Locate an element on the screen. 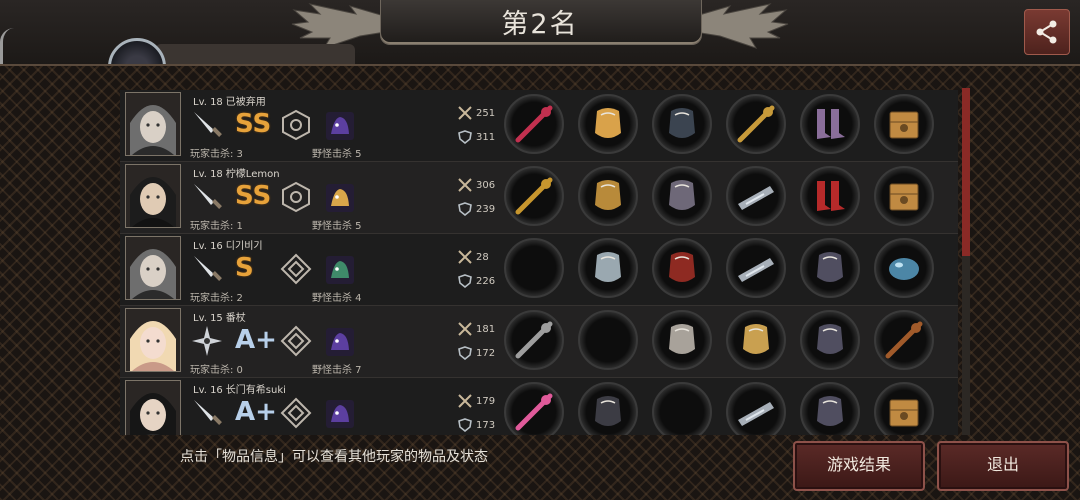 The image size is (1080, 500). player-row: Lv. 16 디기비기 S 玩家击杀: 2 野怪击杀 4 28 226 is located at coordinates (539, 270).